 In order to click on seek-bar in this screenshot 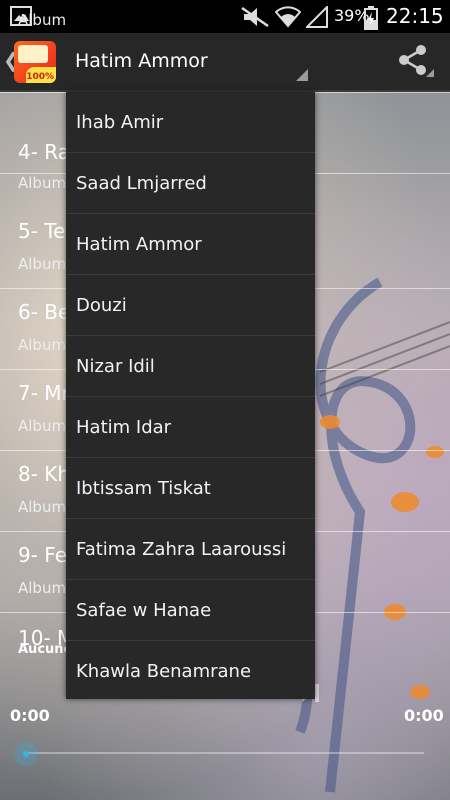, I will do `click(225, 753)`.